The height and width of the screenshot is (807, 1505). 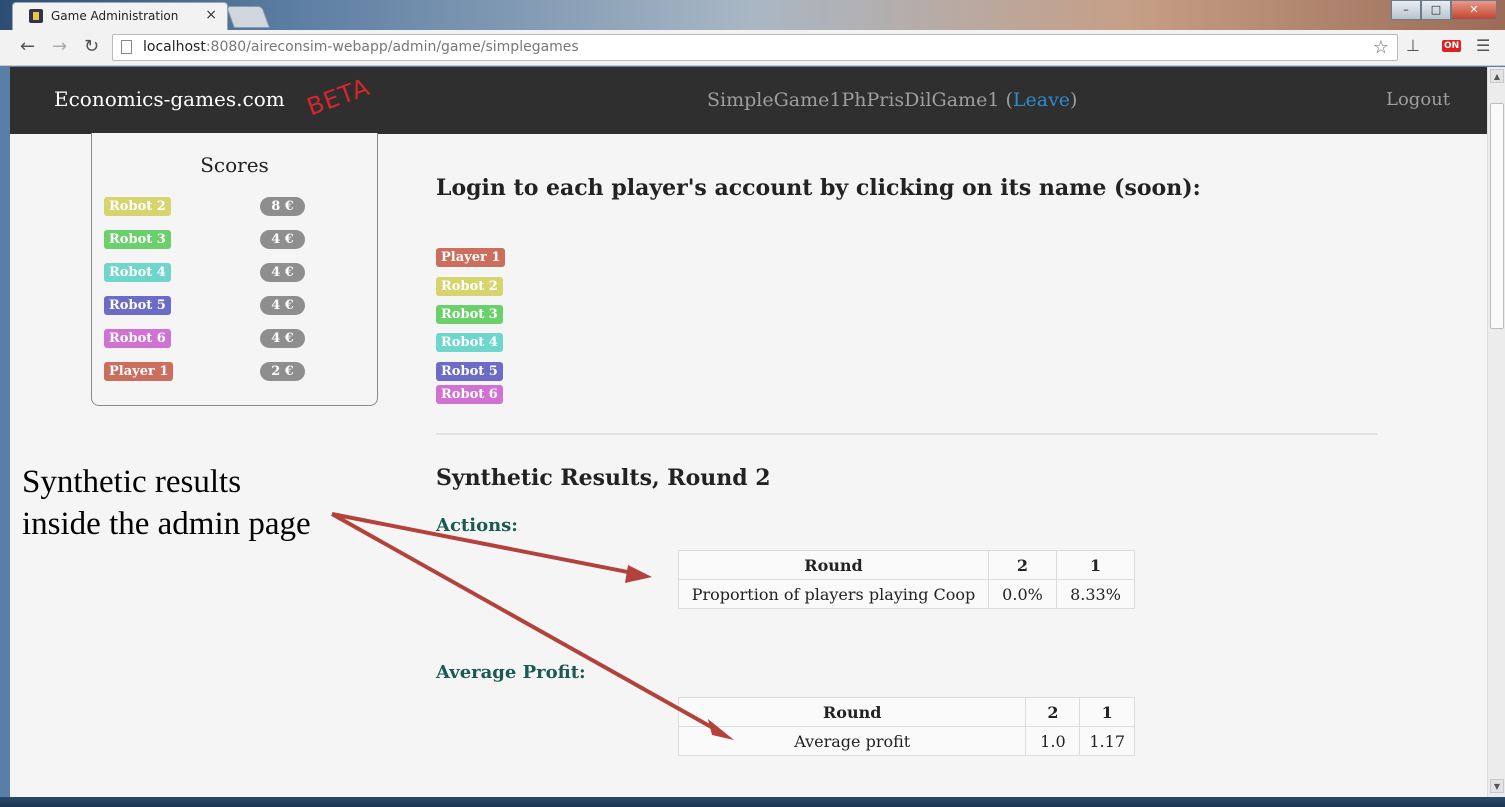 I want to click on player-login-link: Robot 2, so click(x=469, y=286).